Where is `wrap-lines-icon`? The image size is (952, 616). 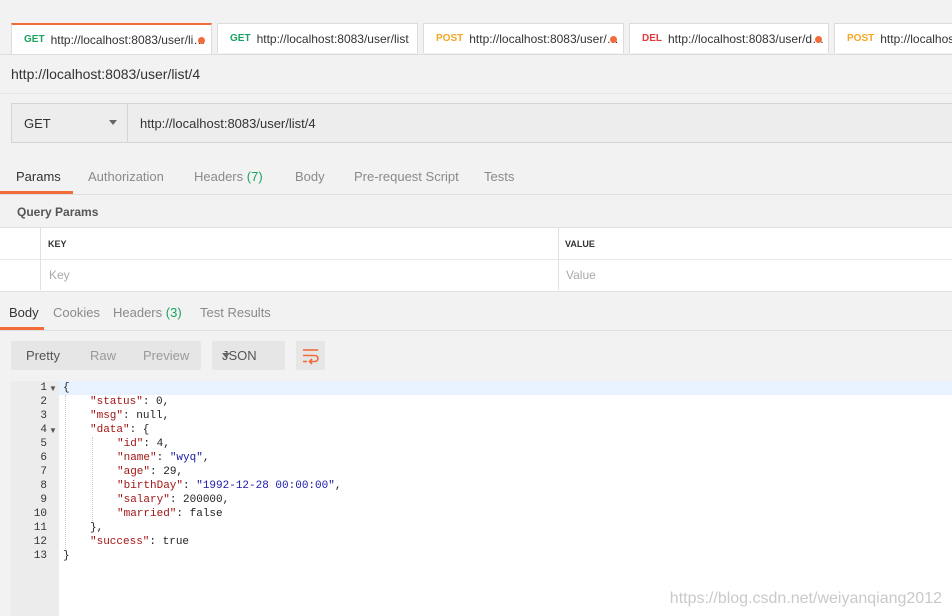
wrap-lines-icon is located at coordinates (311, 357).